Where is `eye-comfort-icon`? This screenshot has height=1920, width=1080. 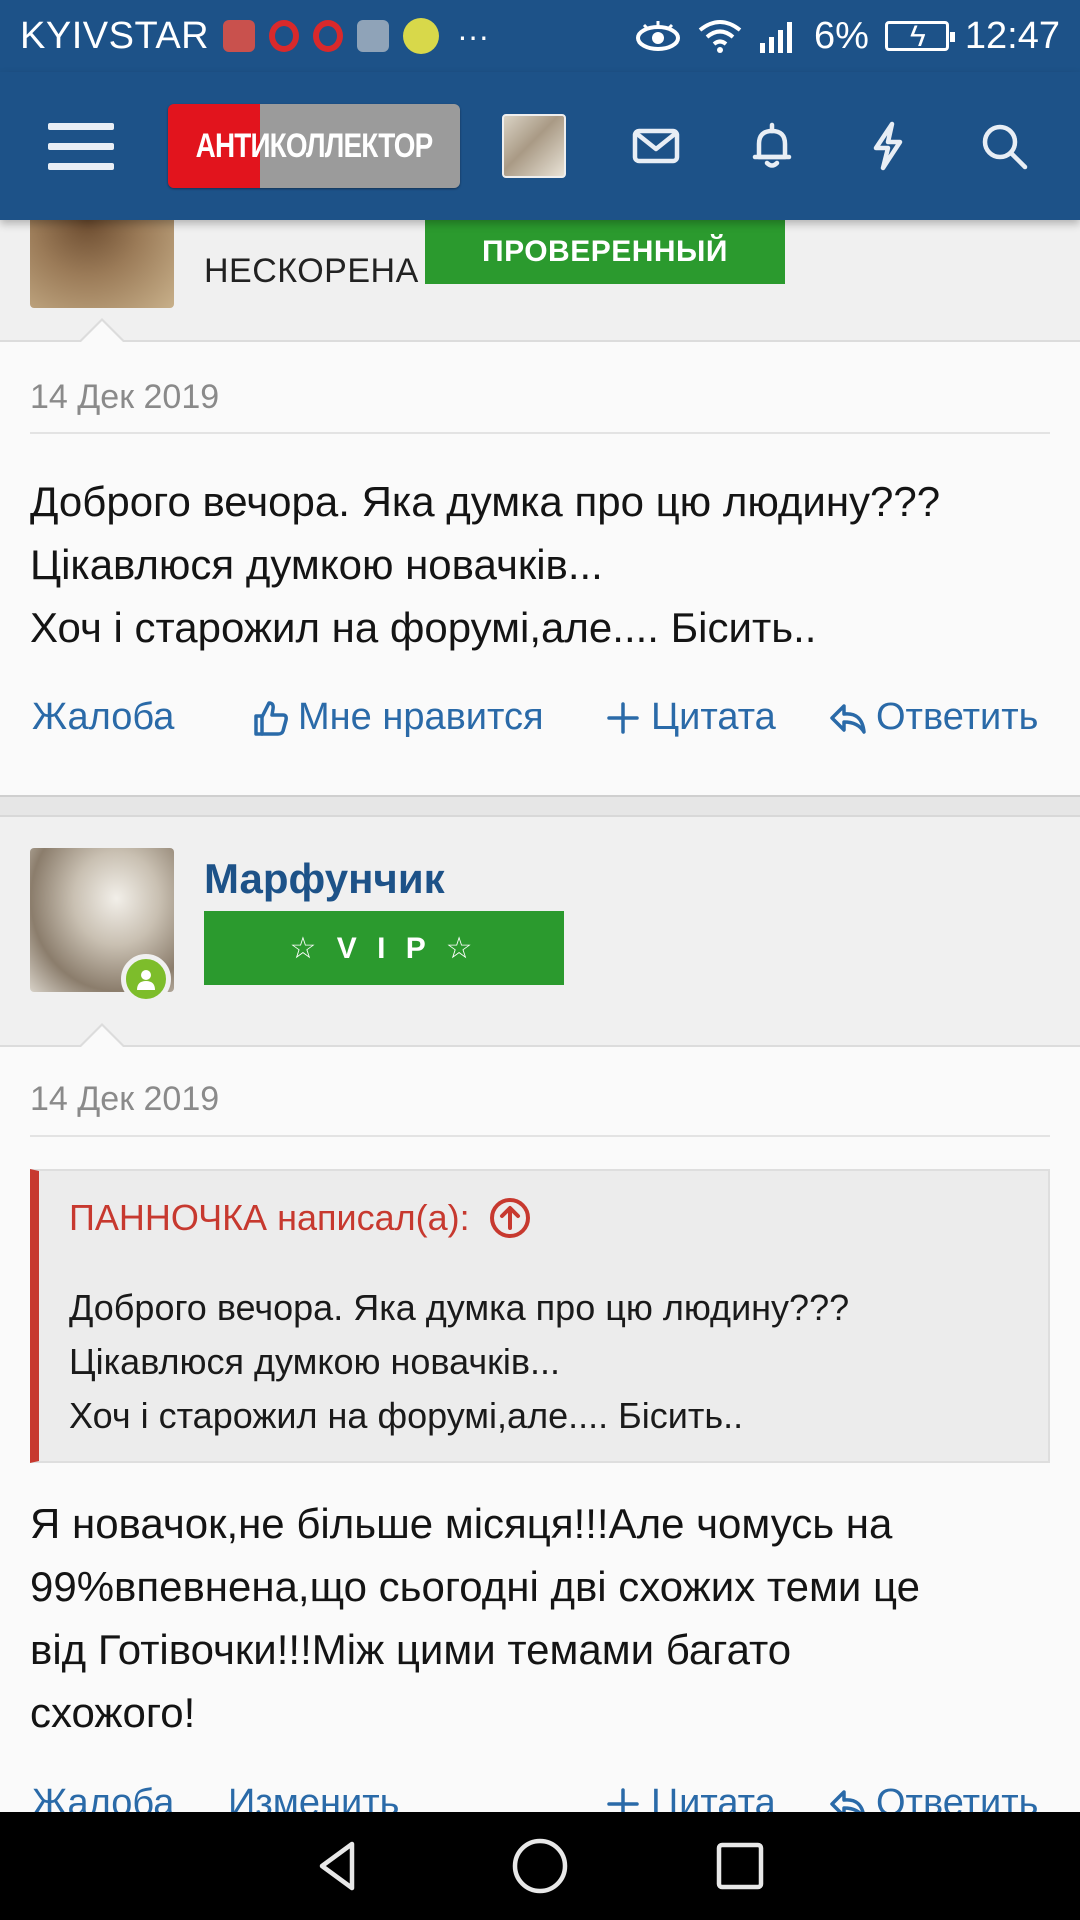 eye-comfort-icon is located at coordinates (657, 36).